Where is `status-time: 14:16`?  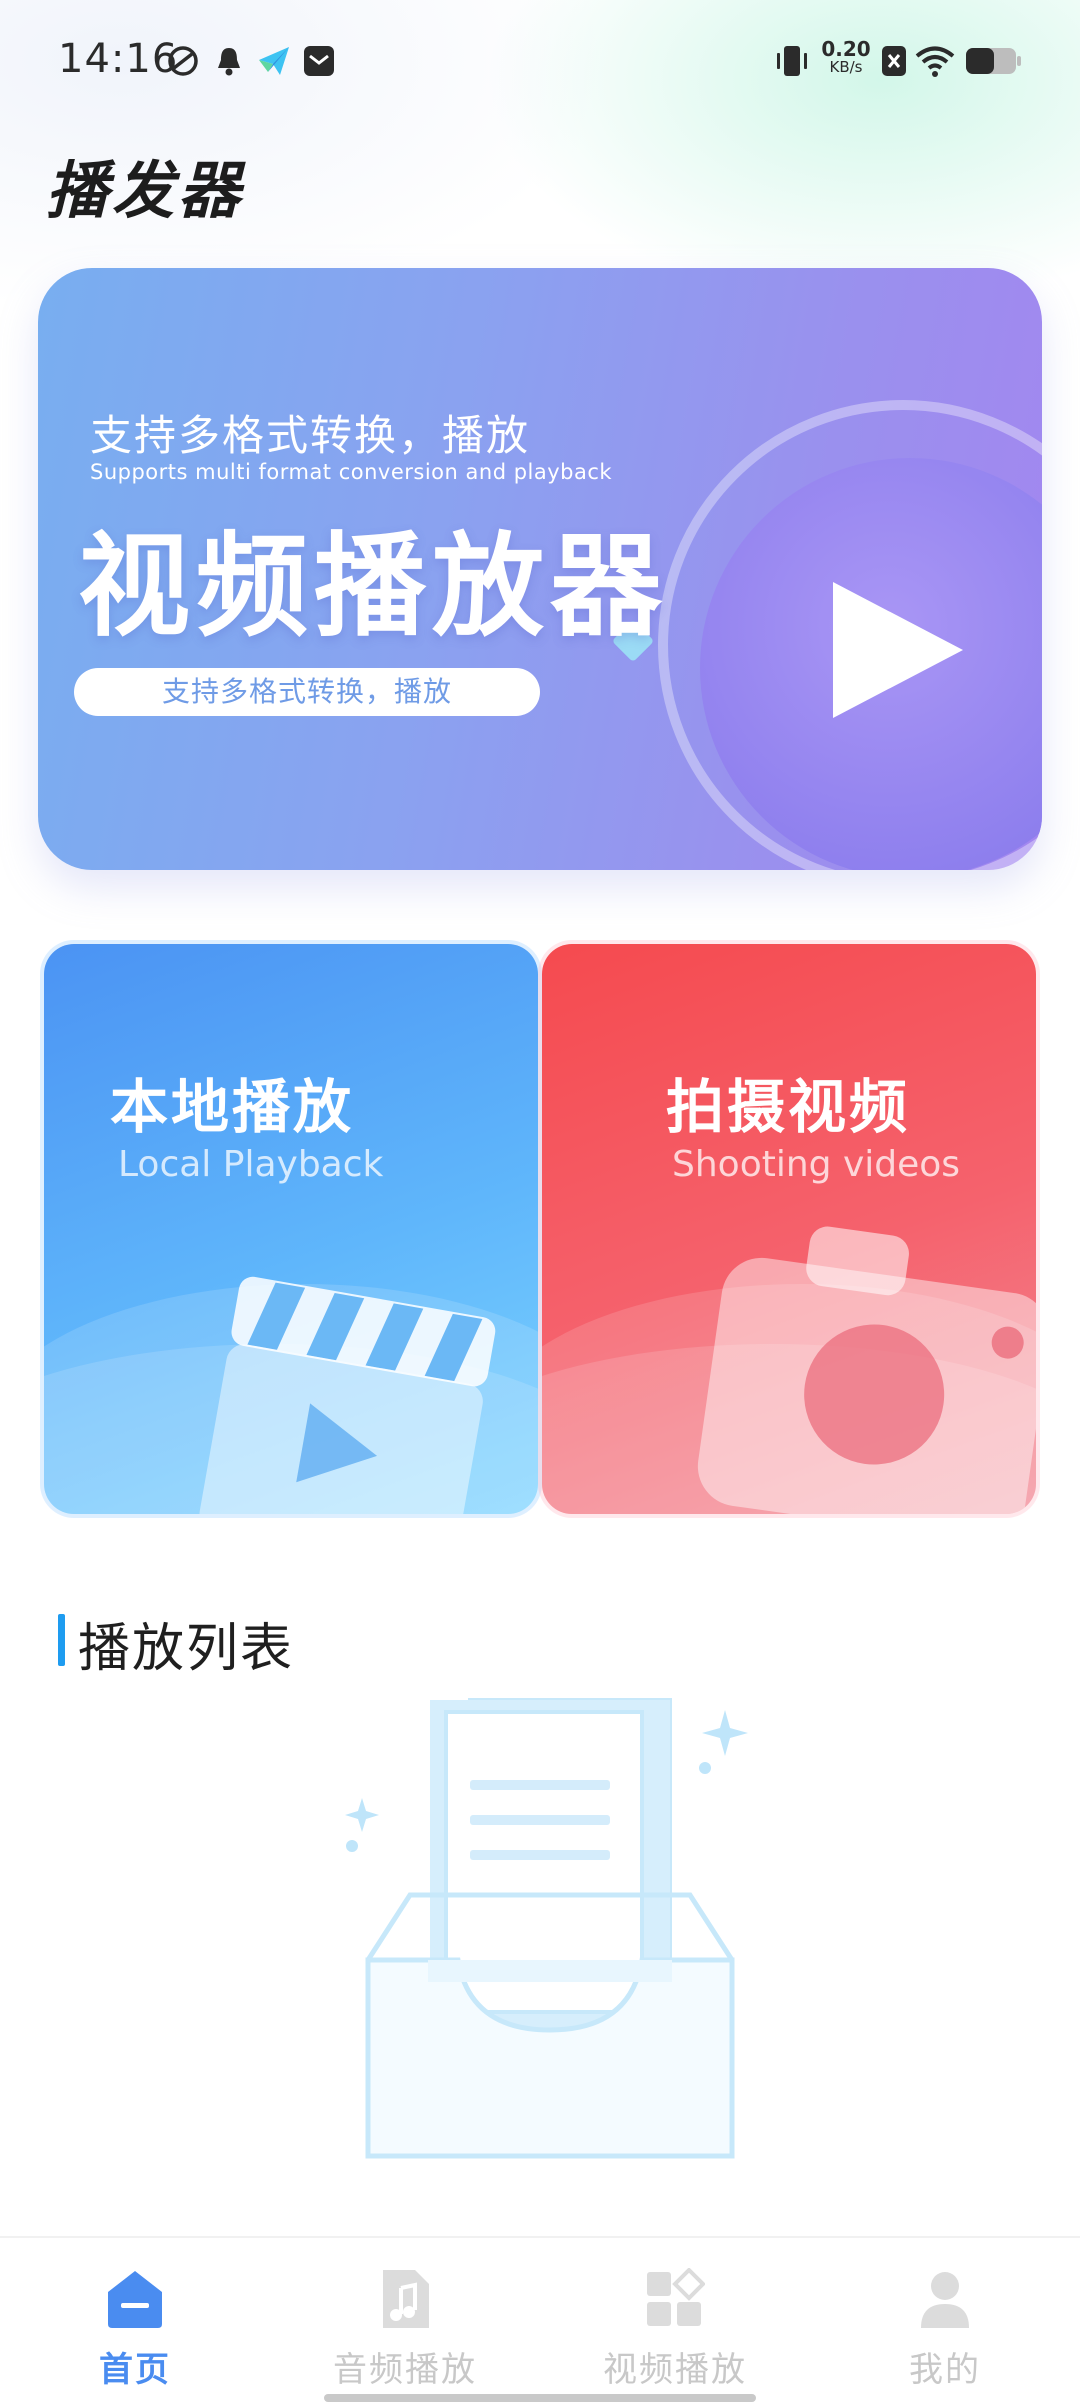
status-time: 14:16 is located at coordinates (118, 59).